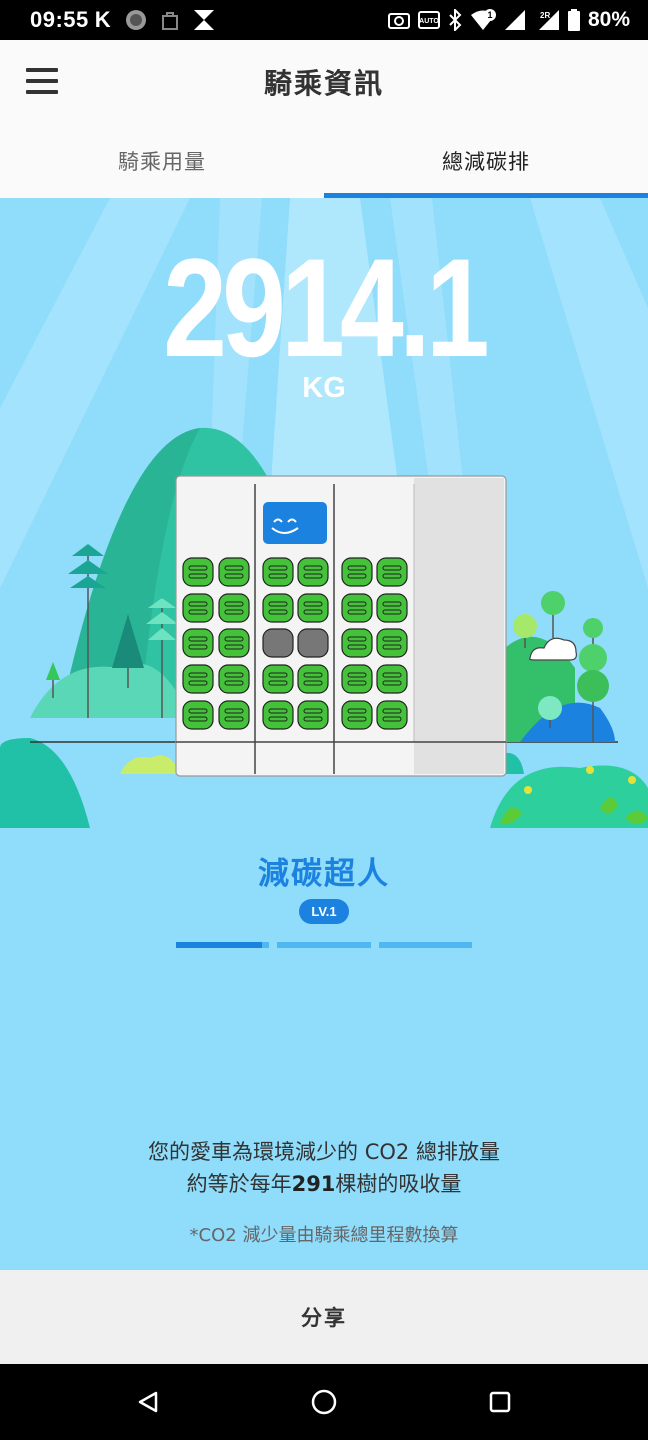 The height and width of the screenshot is (1440, 648). I want to click on home-icon, so click(324, 1402).